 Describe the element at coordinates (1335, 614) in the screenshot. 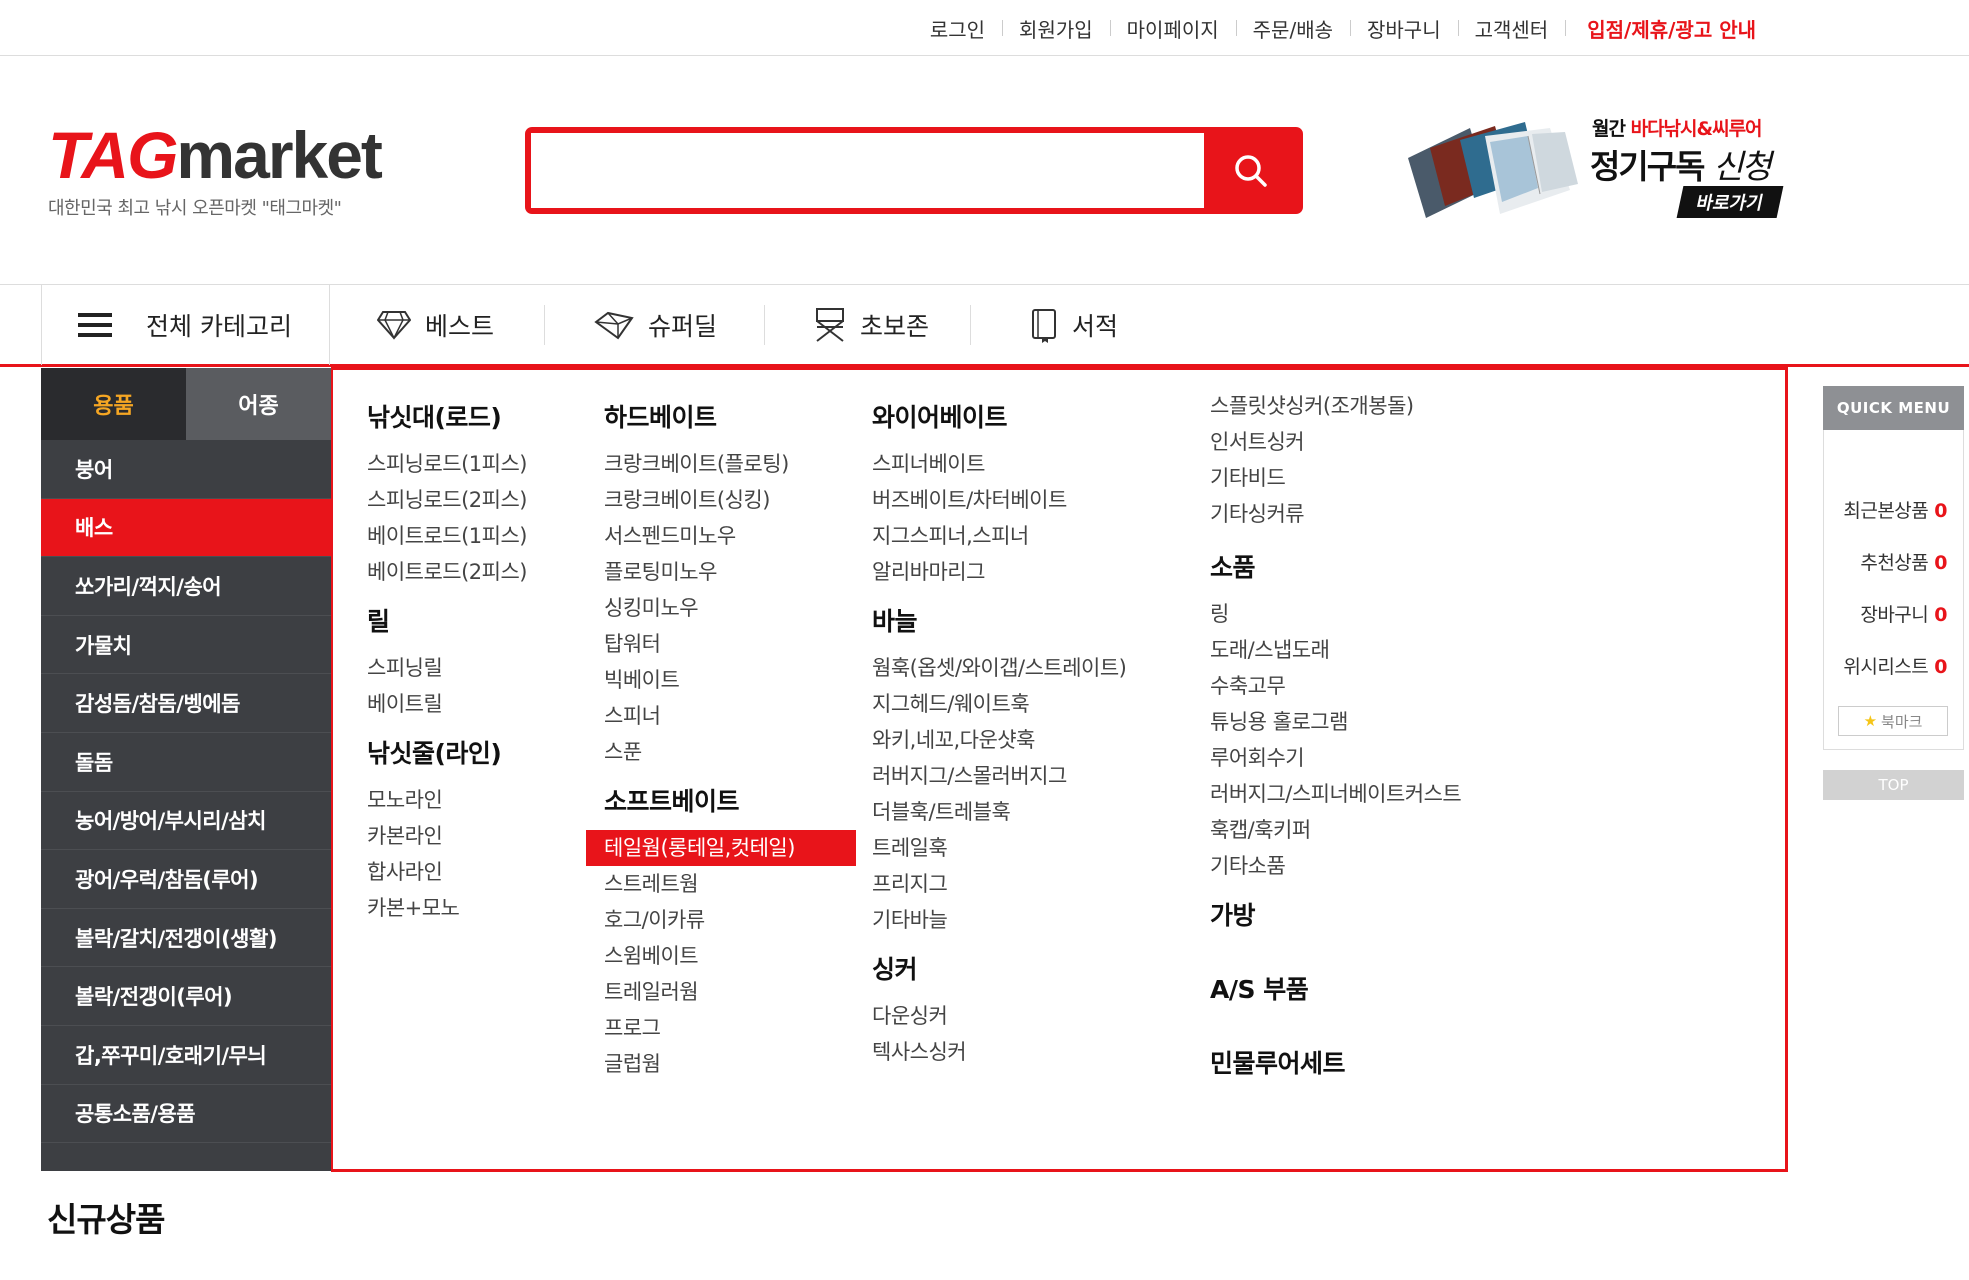

I see `menu-item: 링` at that location.